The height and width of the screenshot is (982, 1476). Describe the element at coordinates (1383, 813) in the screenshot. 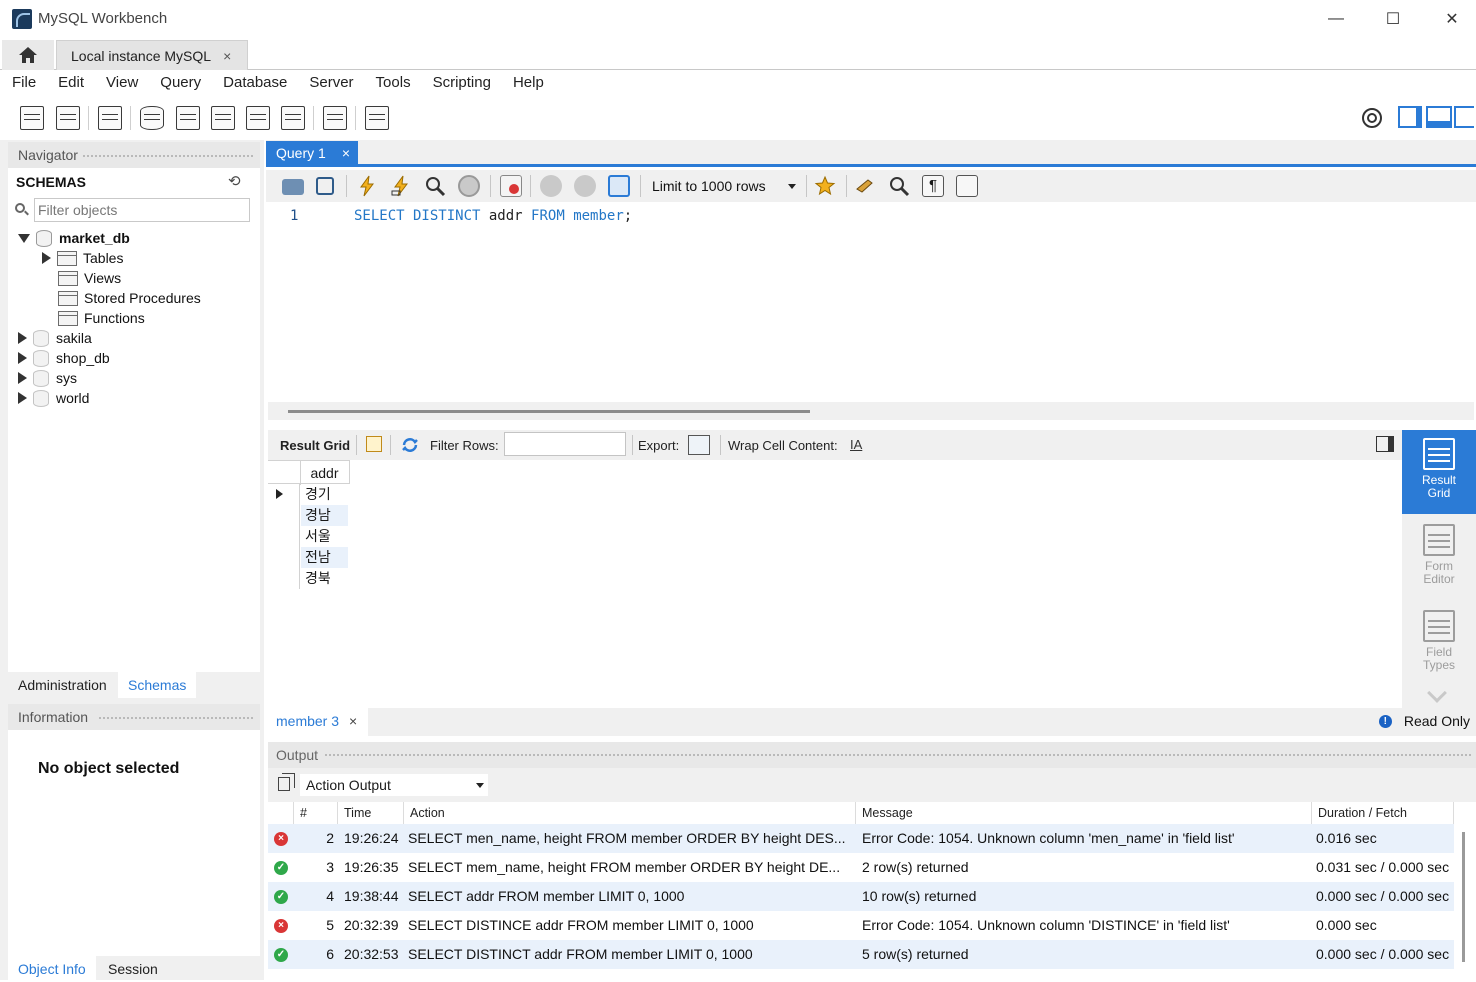

I see `column-header-duration: Duration / Fetch` at that location.